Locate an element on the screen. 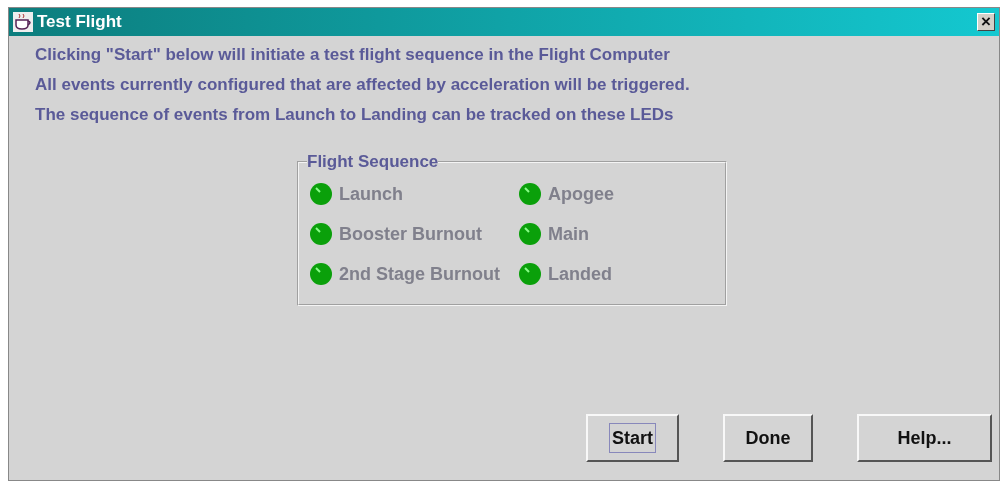  event-label: Main is located at coordinates (568, 234).